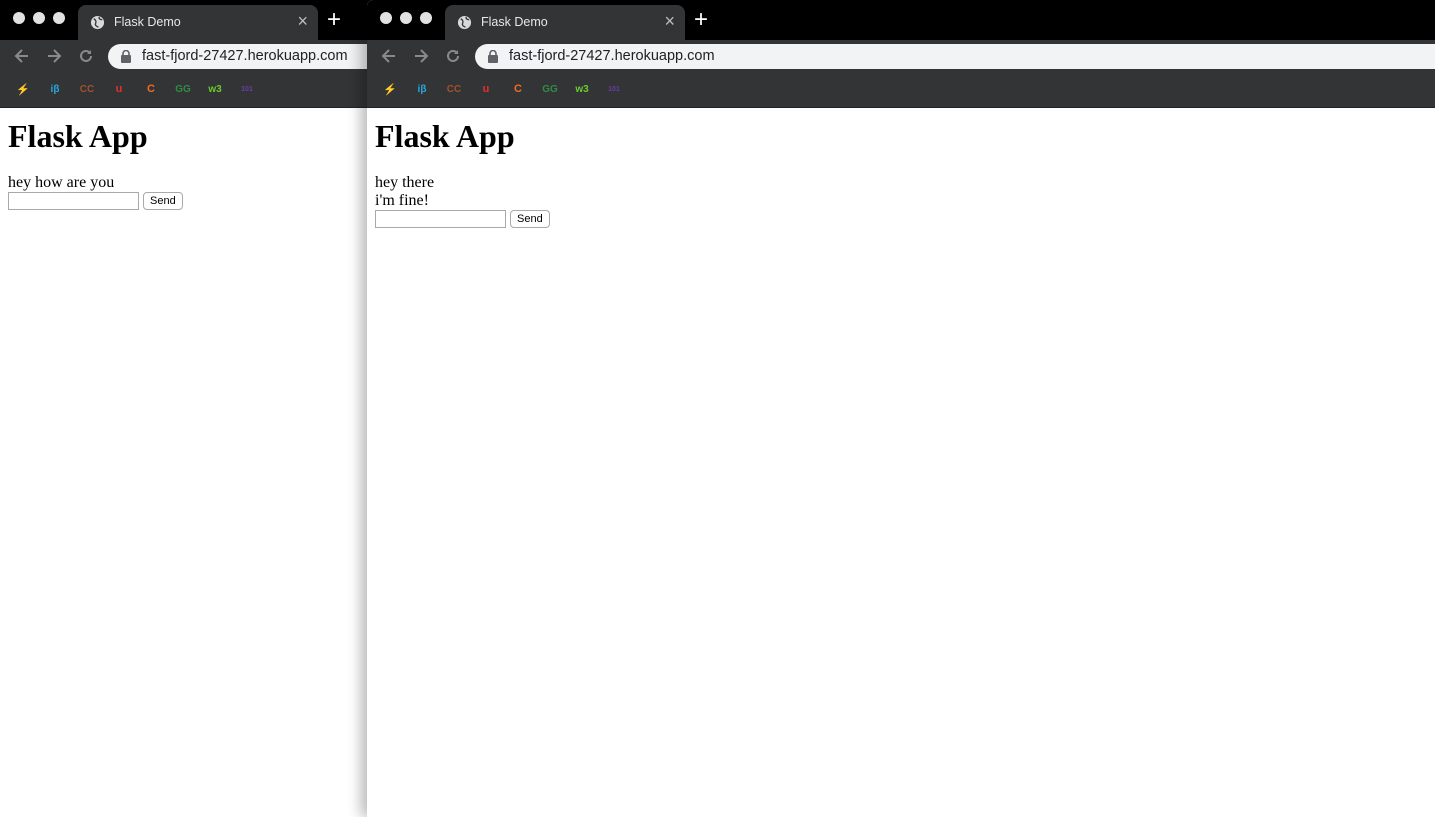 This screenshot has width=1435, height=817. I want to click on message-item: hey there, so click(405, 182).